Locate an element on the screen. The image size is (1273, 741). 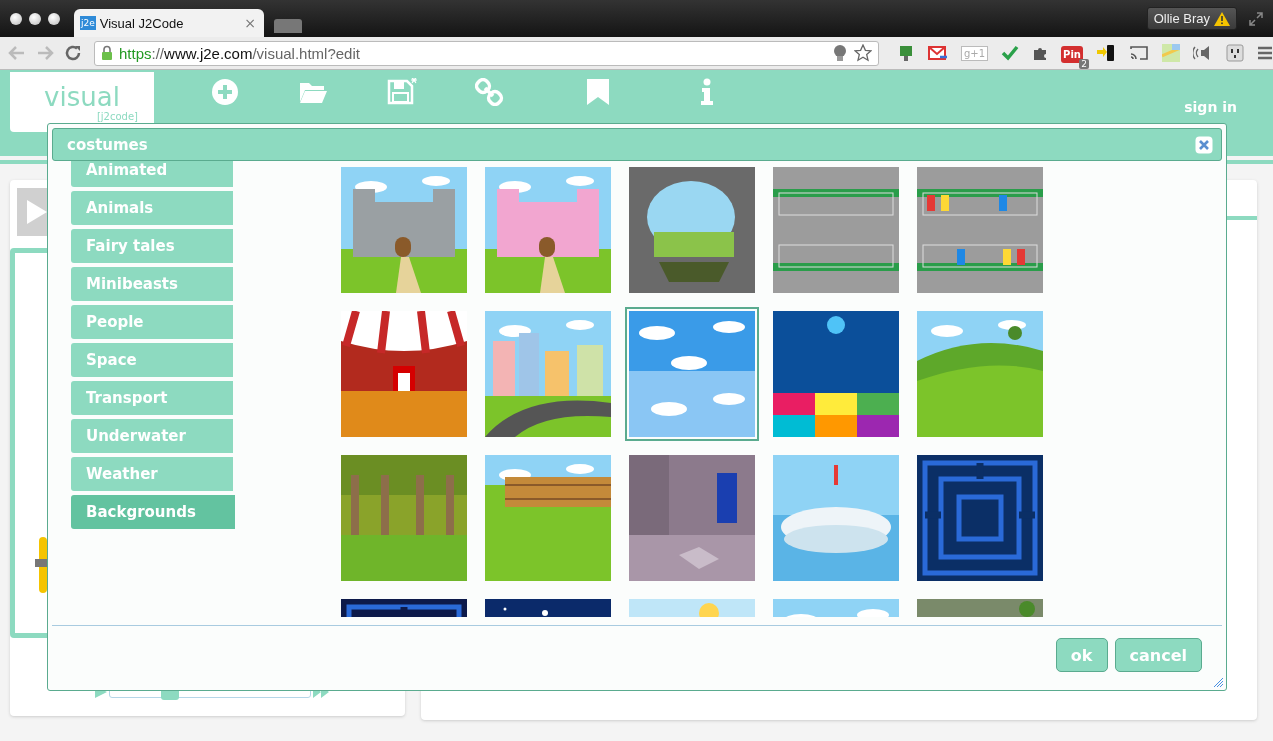
category-tab: People is located at coordinates (152, 322).